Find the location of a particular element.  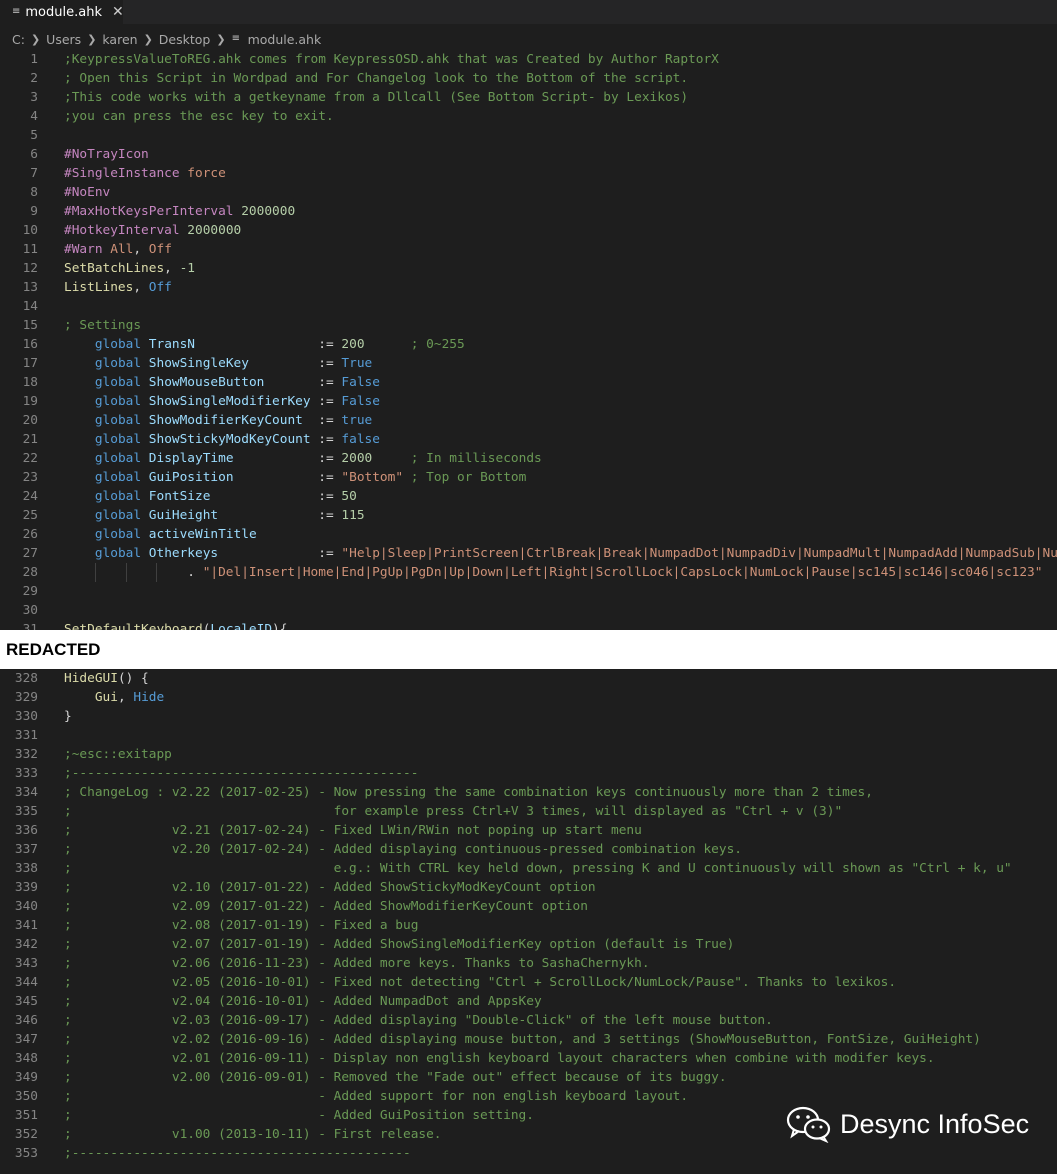

code-line: 17 global ShowSingleKey := True is located at coordinates (528, 363).